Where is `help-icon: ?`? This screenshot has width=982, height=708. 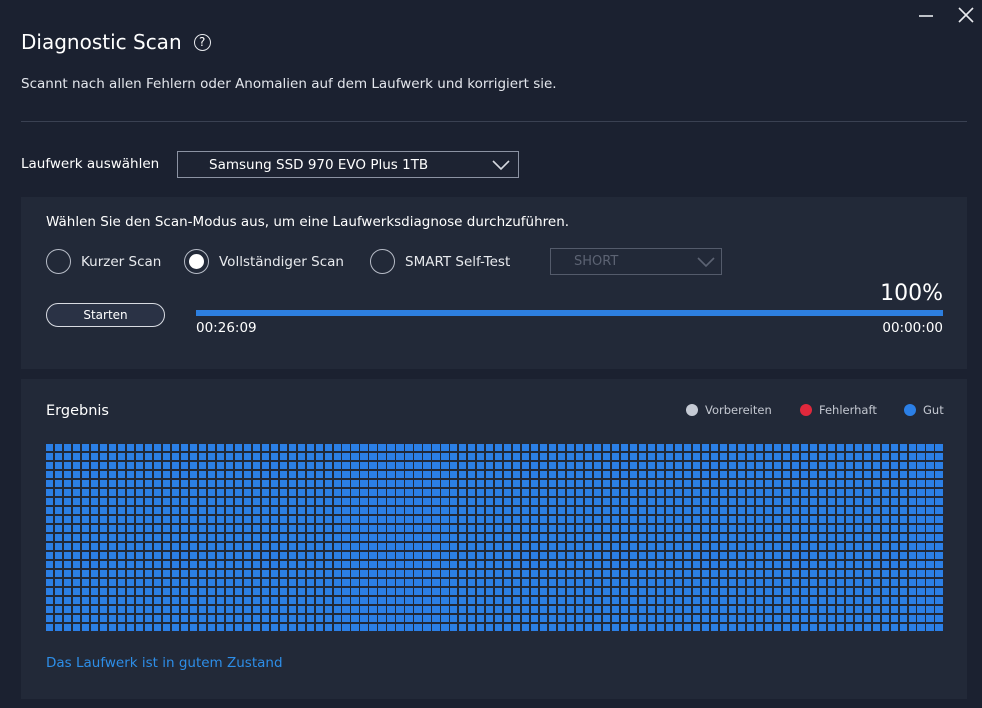
help-icon: ? is located at coordinates (202, 42).